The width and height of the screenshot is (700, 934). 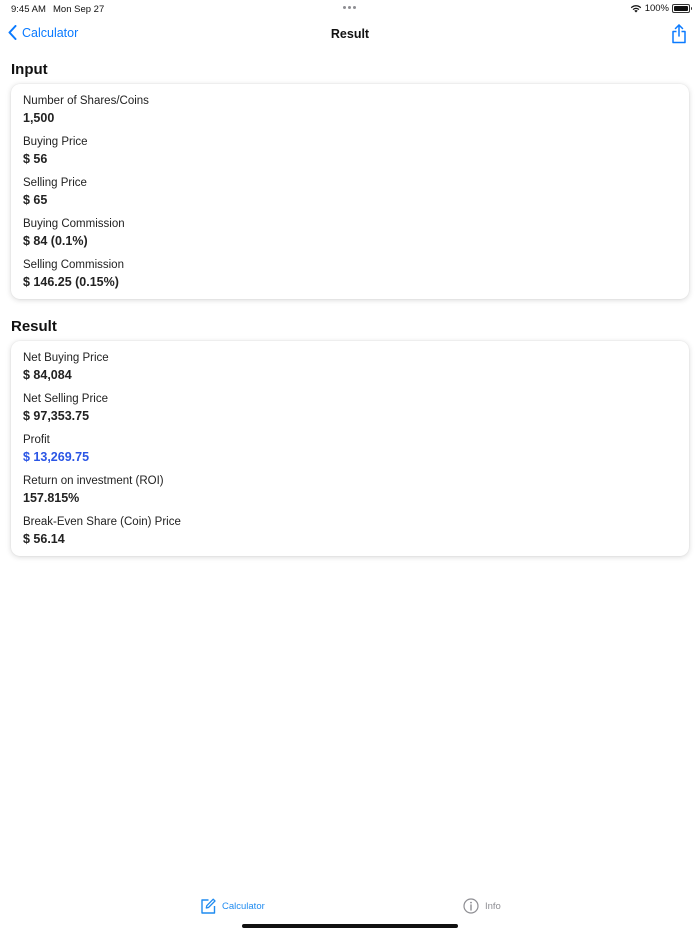 I want to click on status-date: Mon Sep 27, so click(x=79, y=9).